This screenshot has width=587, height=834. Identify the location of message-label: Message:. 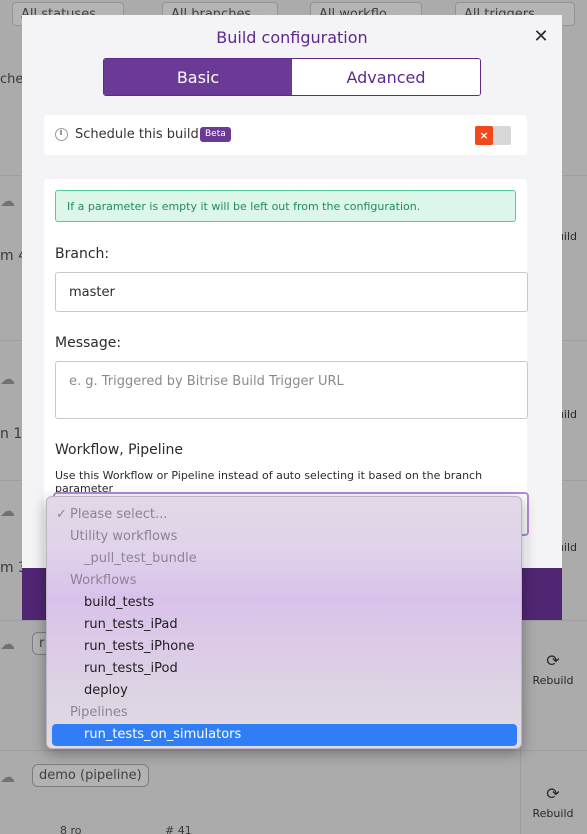
(88, 343).